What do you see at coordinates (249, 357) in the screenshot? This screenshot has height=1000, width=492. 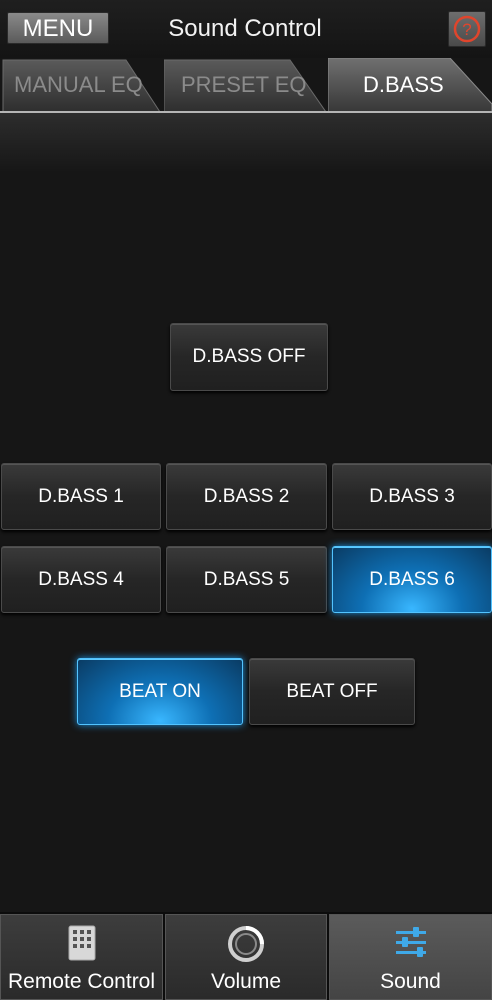 I see `dbass-off-button: D.BASS OFF` at bounding box center [249, 357].